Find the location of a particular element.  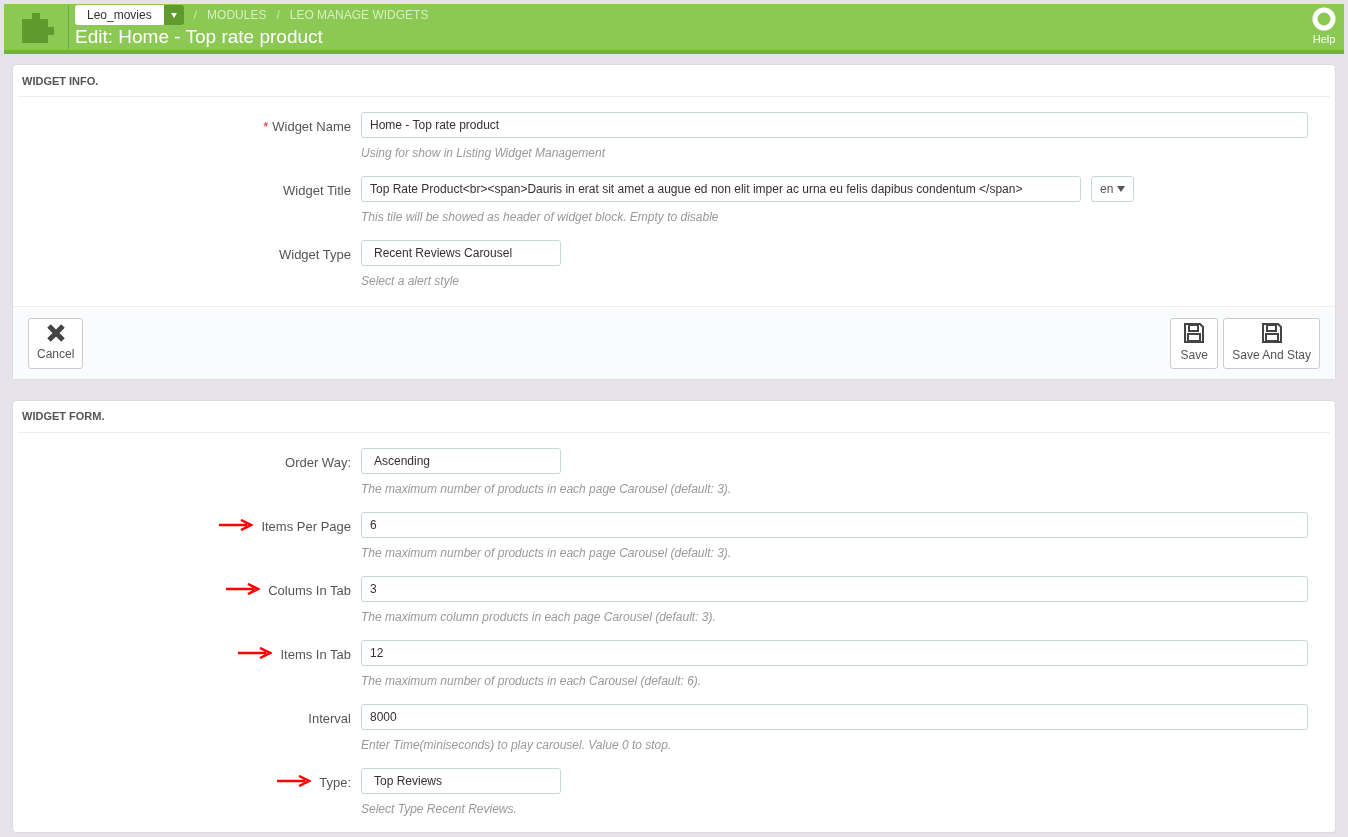

panel-heading: WIDGET FORM. is located at coordinates (63, 417).